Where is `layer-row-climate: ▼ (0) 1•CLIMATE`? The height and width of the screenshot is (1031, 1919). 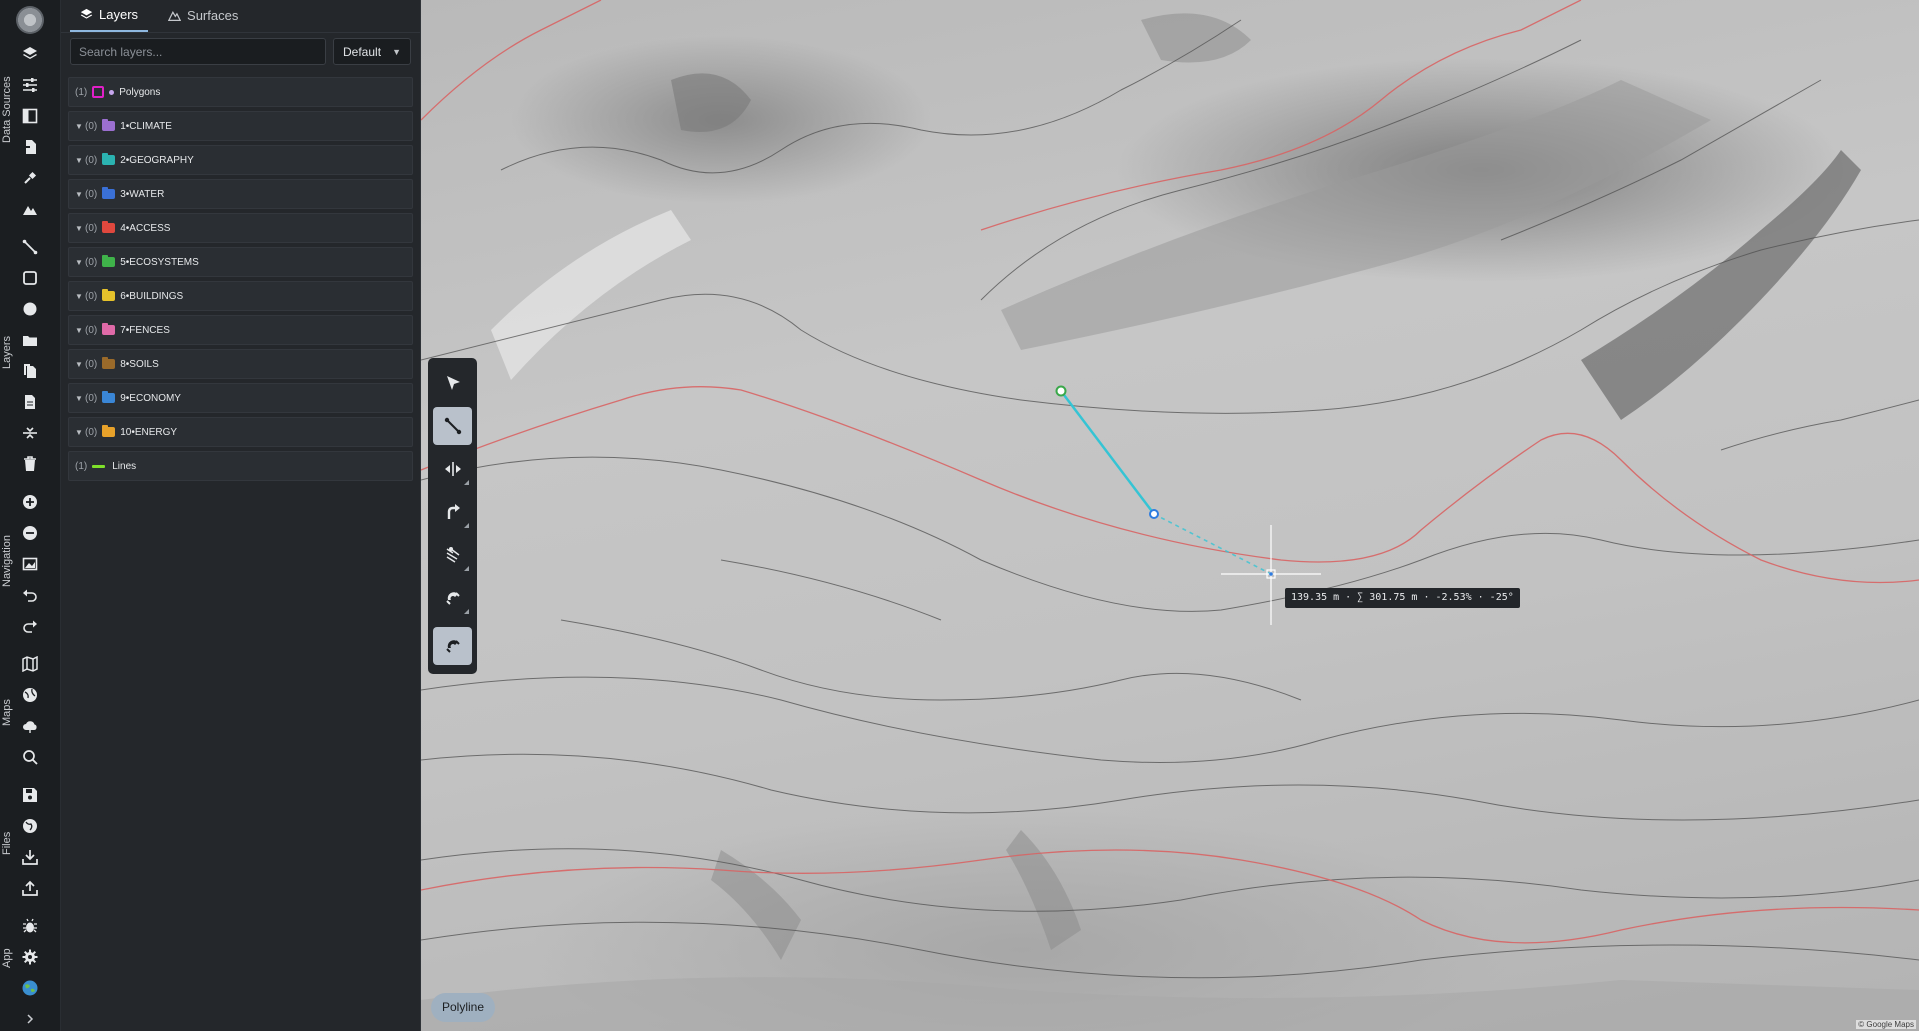
layer-row-climate: ▼ (0) 1•CLIMATE is located at coordinates (240, 126).